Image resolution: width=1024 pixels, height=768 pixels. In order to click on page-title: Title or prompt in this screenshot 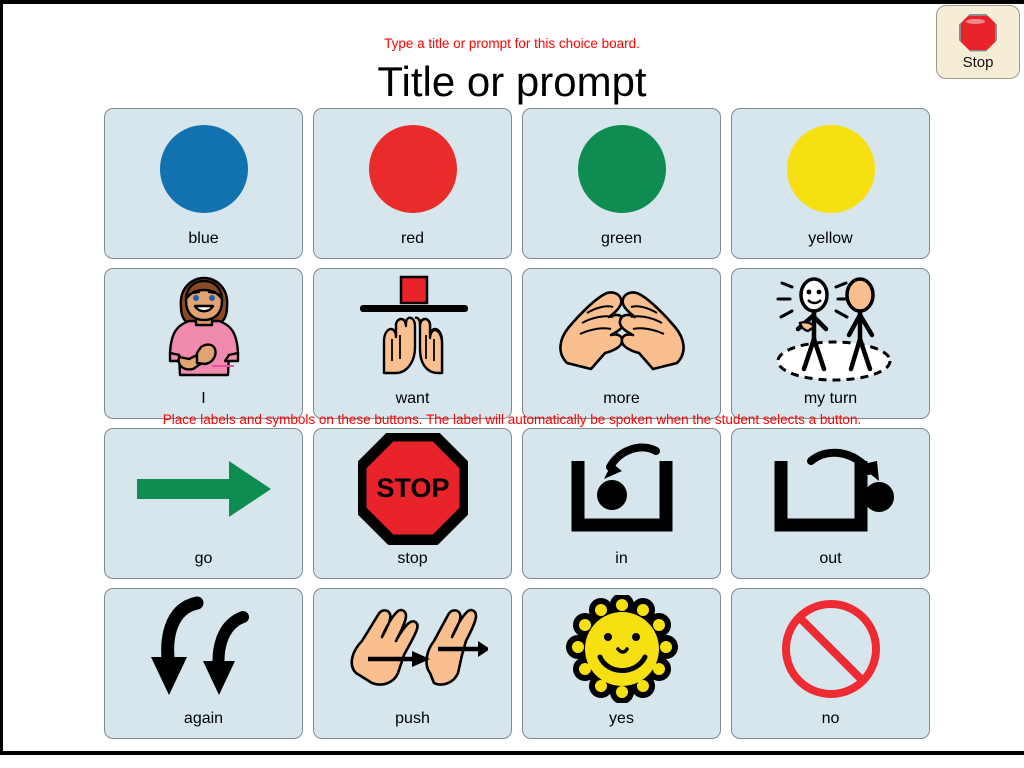, I will do `click(512, 82)`.